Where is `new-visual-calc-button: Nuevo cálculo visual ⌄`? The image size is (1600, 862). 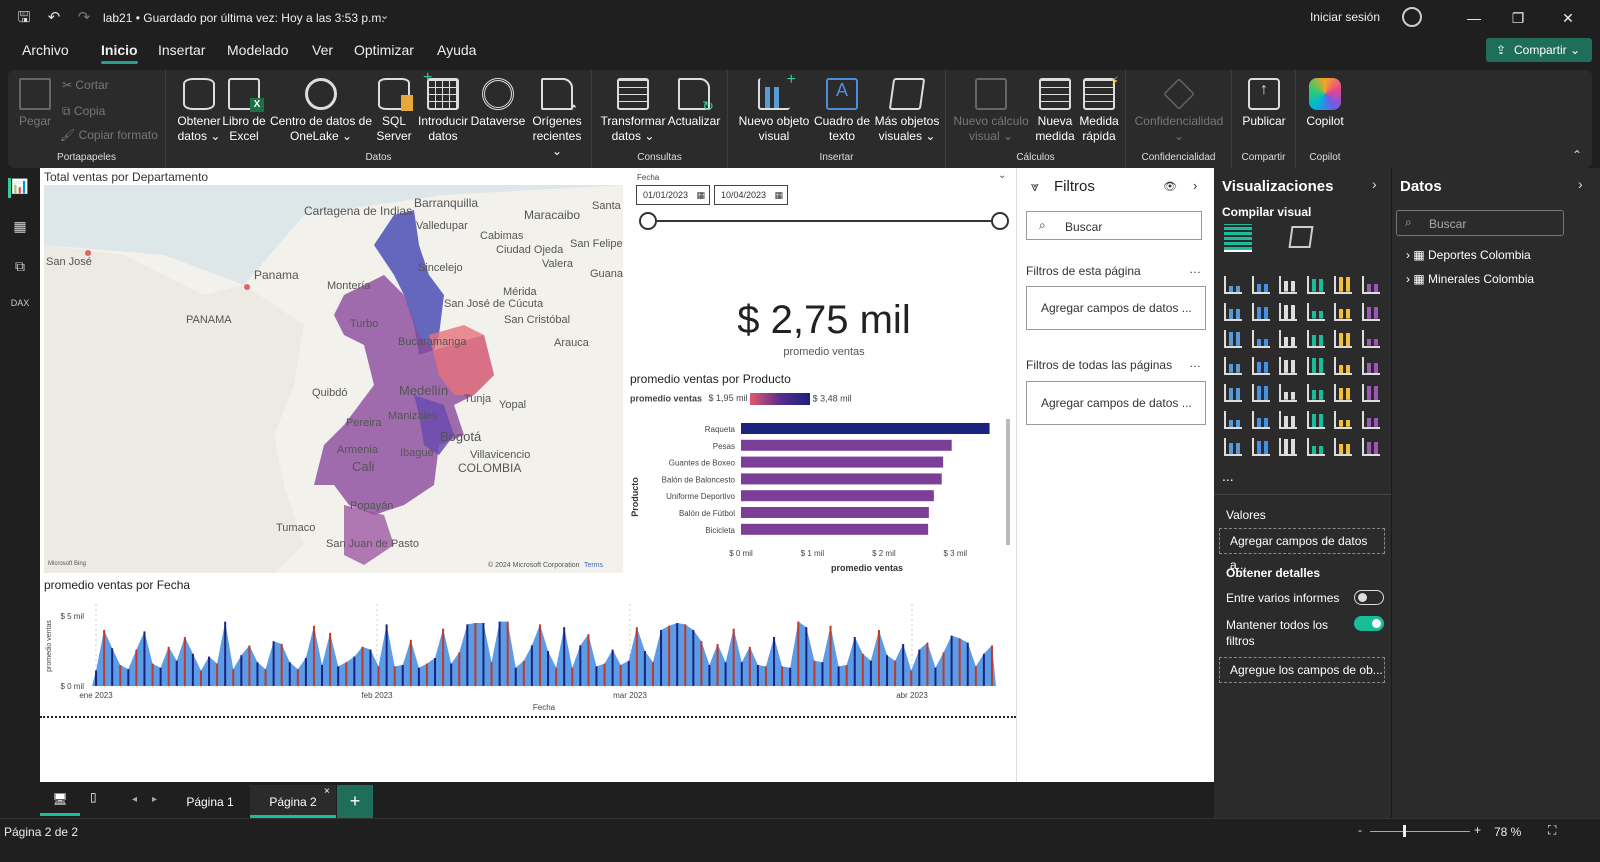 new-visual-calc-button: Nuevo cálculo visual ⌄ is located at coordinates (991, 111).